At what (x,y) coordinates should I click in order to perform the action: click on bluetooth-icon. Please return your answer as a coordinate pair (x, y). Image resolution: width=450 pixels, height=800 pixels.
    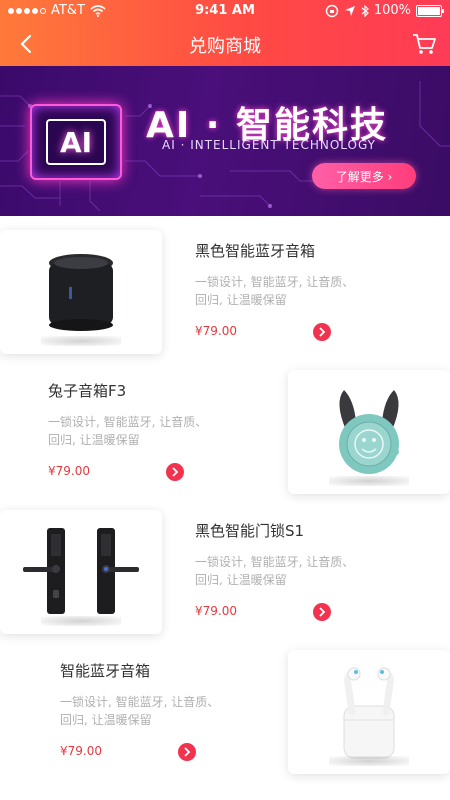
    Looking at the image, I should click on (365, 10).